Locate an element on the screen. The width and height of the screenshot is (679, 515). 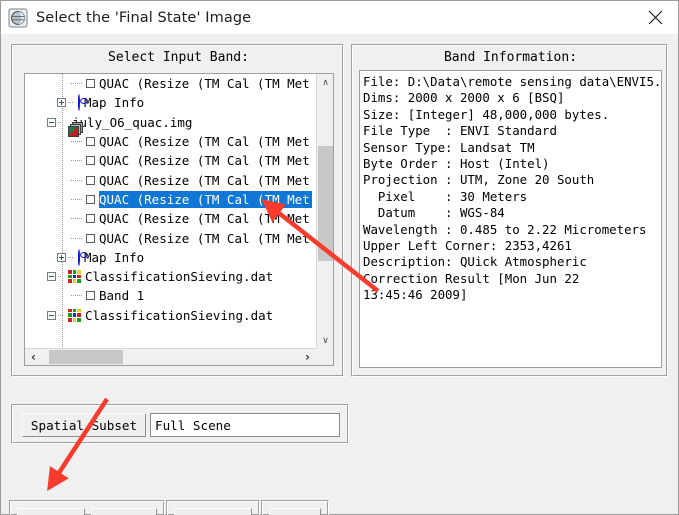
band-tree-row-text: Band 1 is located at coordinates (122, 295).